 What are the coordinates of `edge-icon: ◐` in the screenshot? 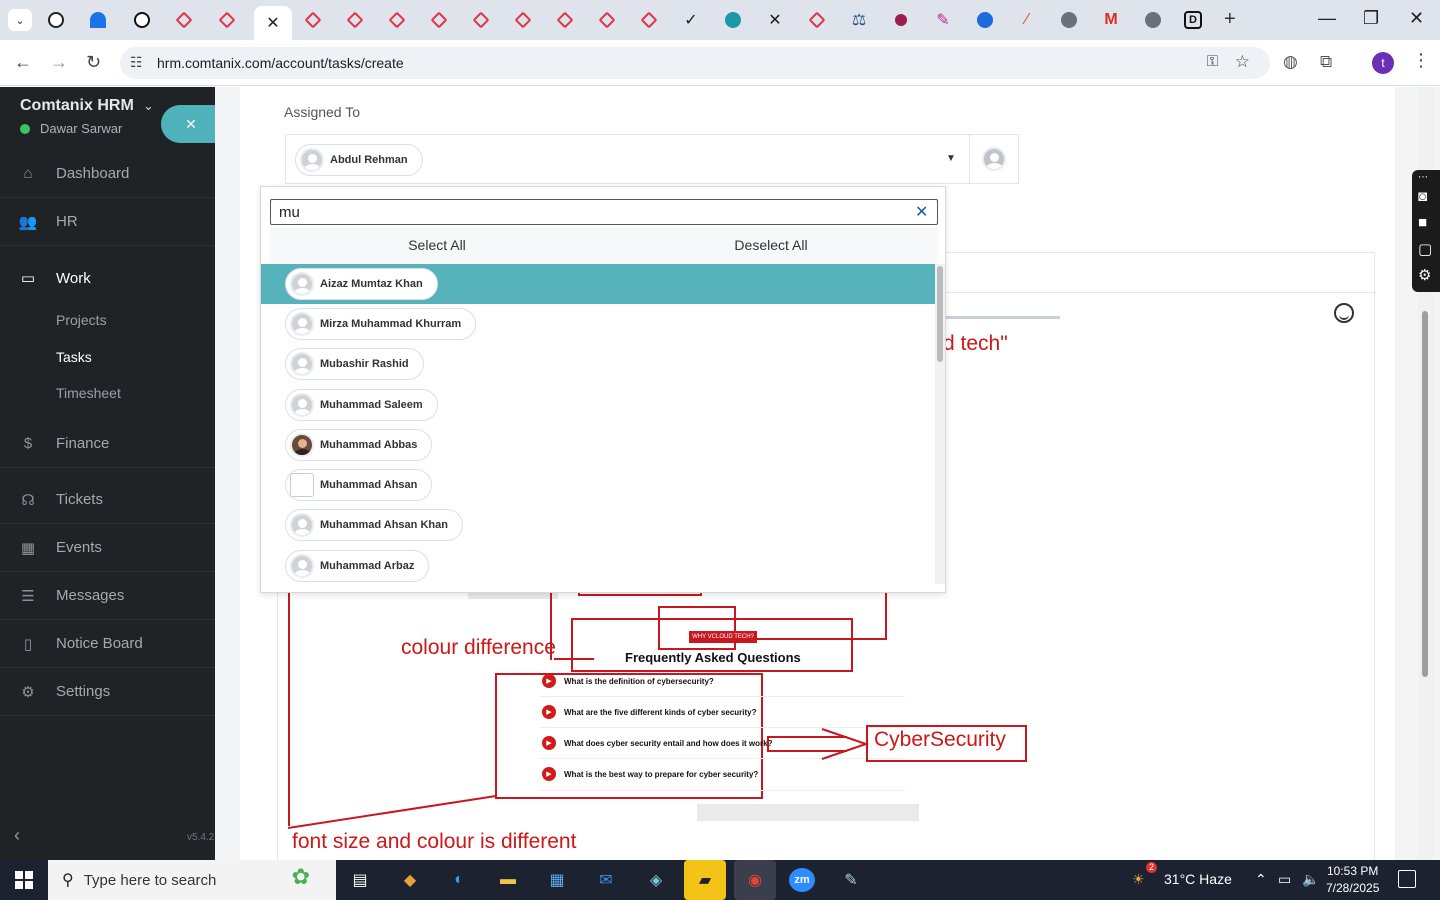 It's located at (459, 880).